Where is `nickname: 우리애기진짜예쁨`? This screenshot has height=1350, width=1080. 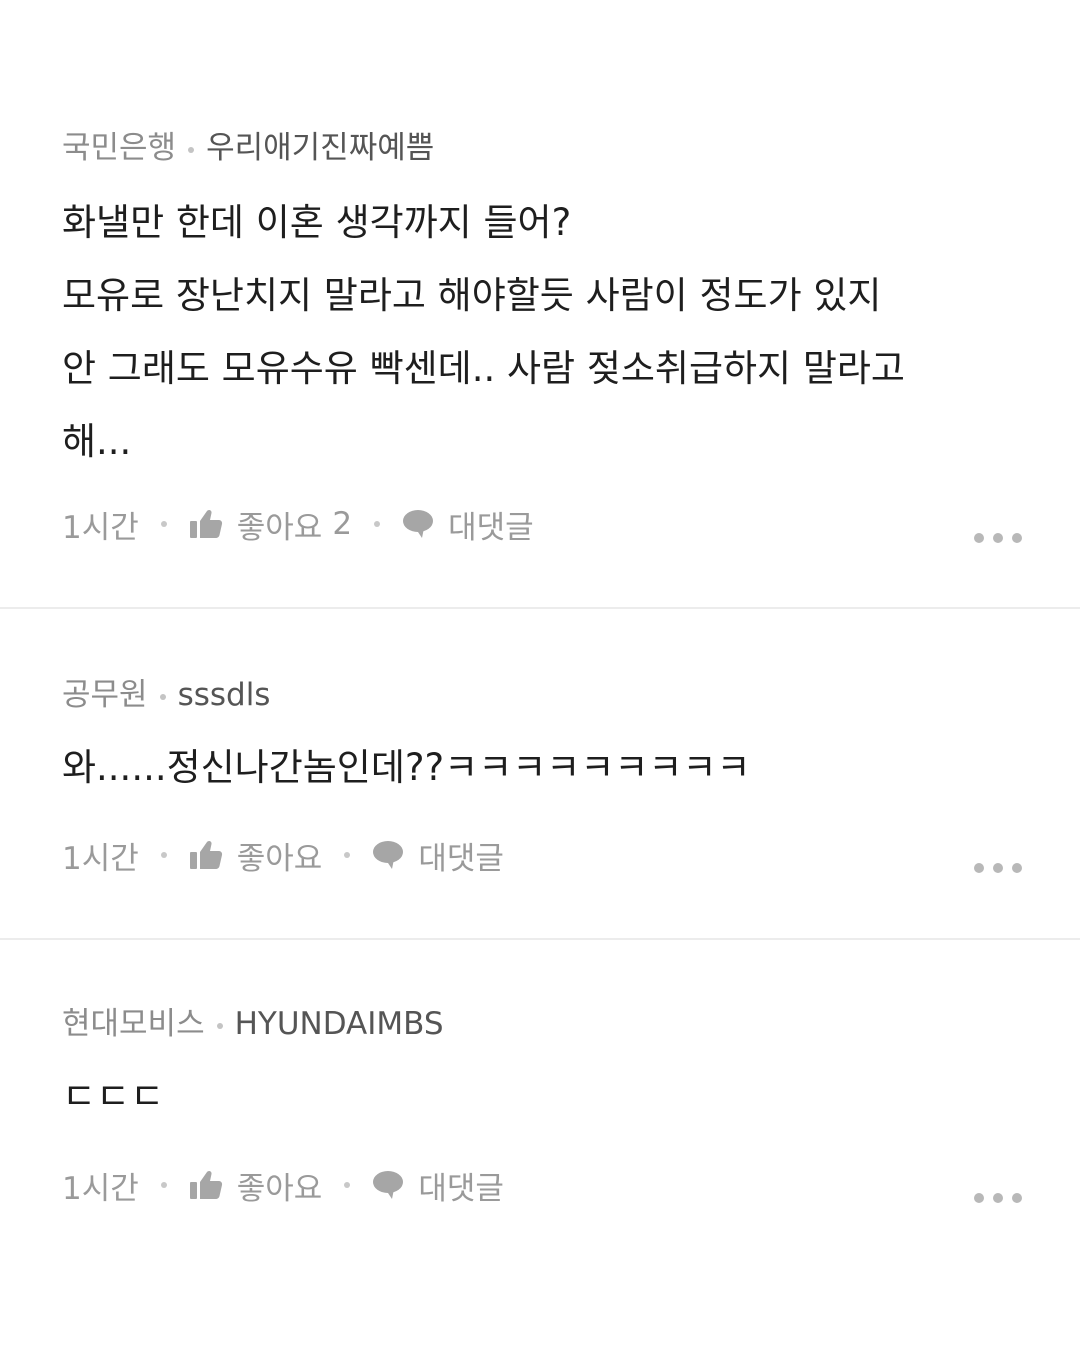 nickname: 우리애기진짜예쁨 is located at coordinates (320, 148).